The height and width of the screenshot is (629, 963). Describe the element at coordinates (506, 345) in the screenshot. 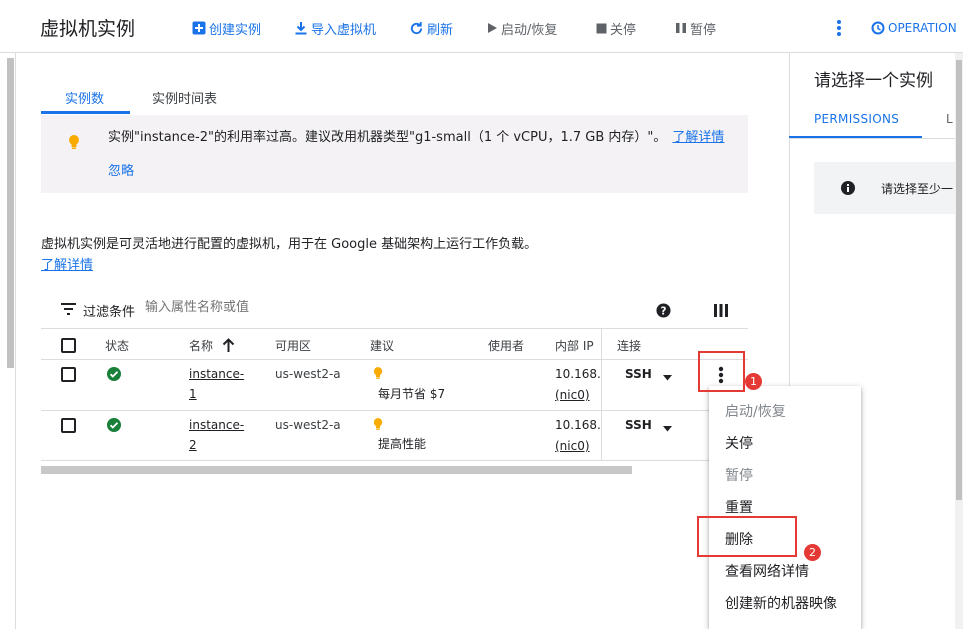

I see `column-in-use-by: 使用者` at that location.